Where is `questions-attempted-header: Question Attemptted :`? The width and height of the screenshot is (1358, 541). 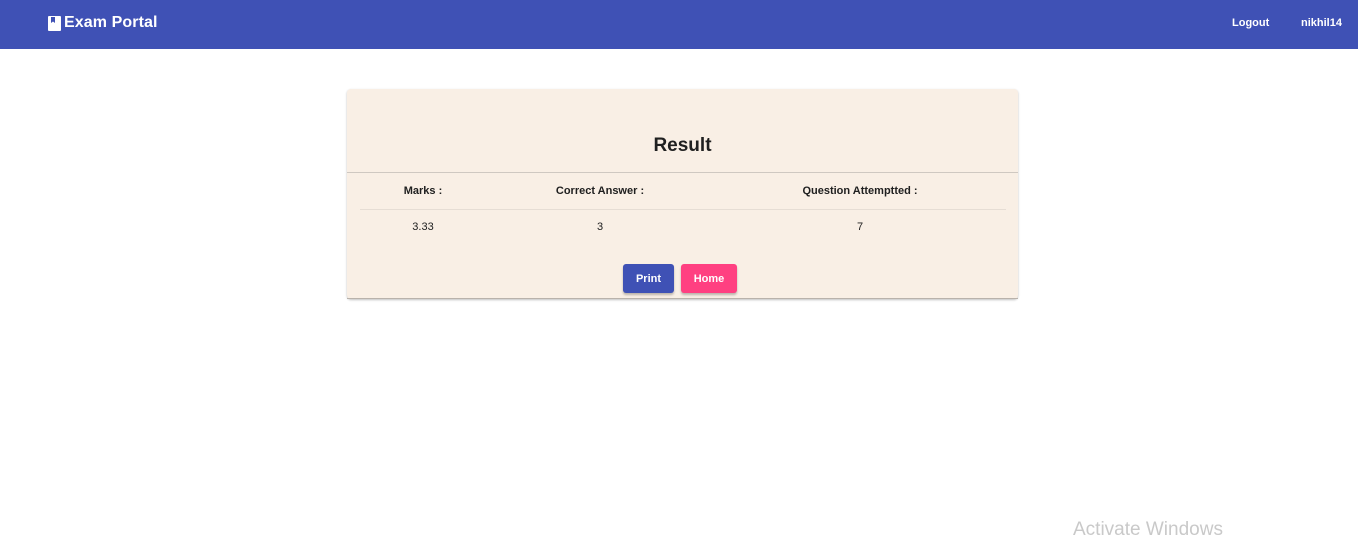
questions-attempted-header: Question Attemptted : is located at coordinates (860, 191).